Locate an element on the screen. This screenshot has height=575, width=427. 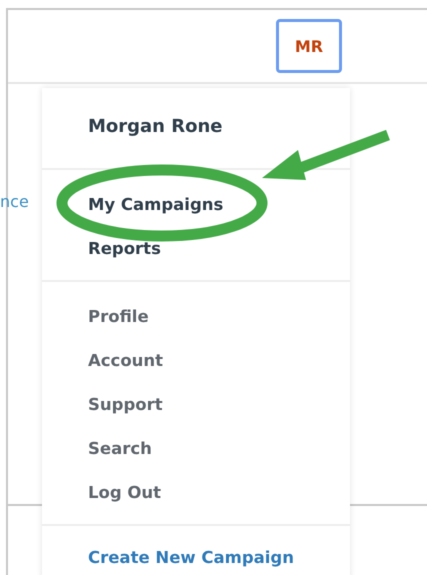
link: nce is located at coordinates (14, 201).